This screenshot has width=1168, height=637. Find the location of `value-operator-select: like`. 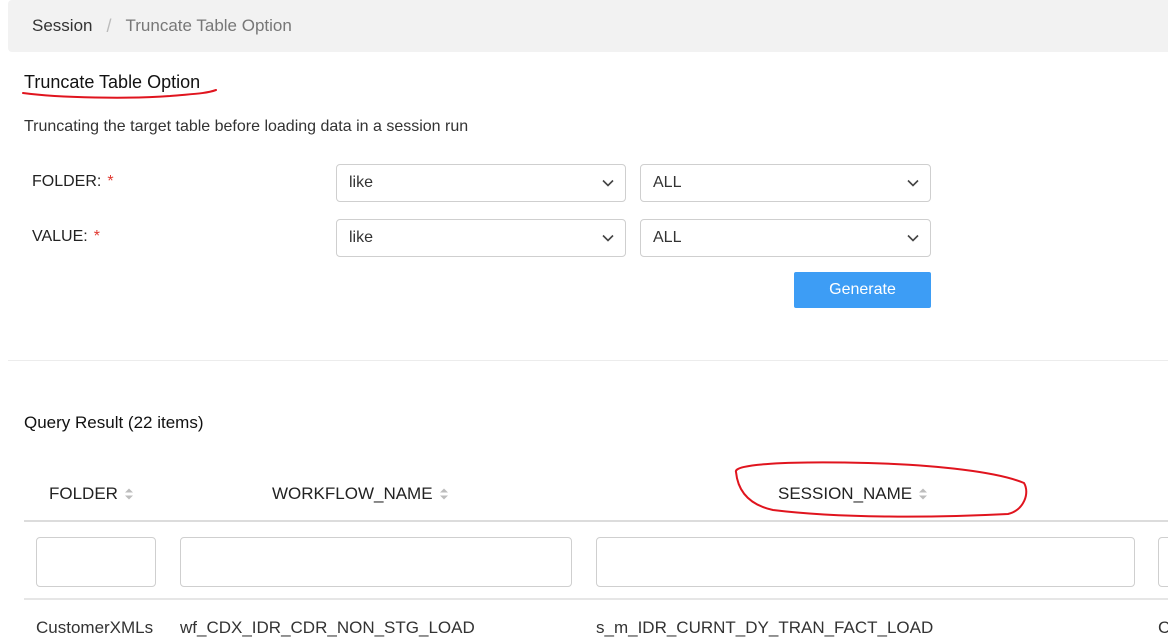

value-operator-select: like is located at coordinates (481, 238).